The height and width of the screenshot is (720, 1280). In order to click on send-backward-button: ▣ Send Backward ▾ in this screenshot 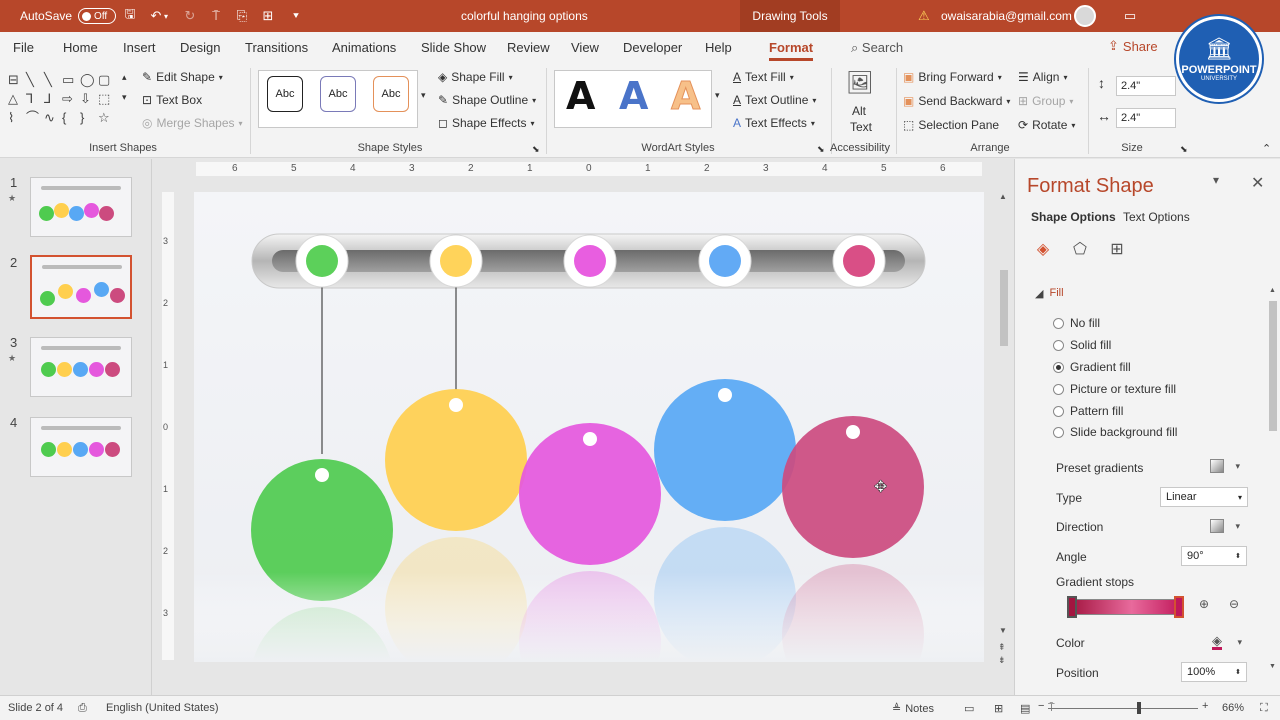, I will do `click(956, 101)`.